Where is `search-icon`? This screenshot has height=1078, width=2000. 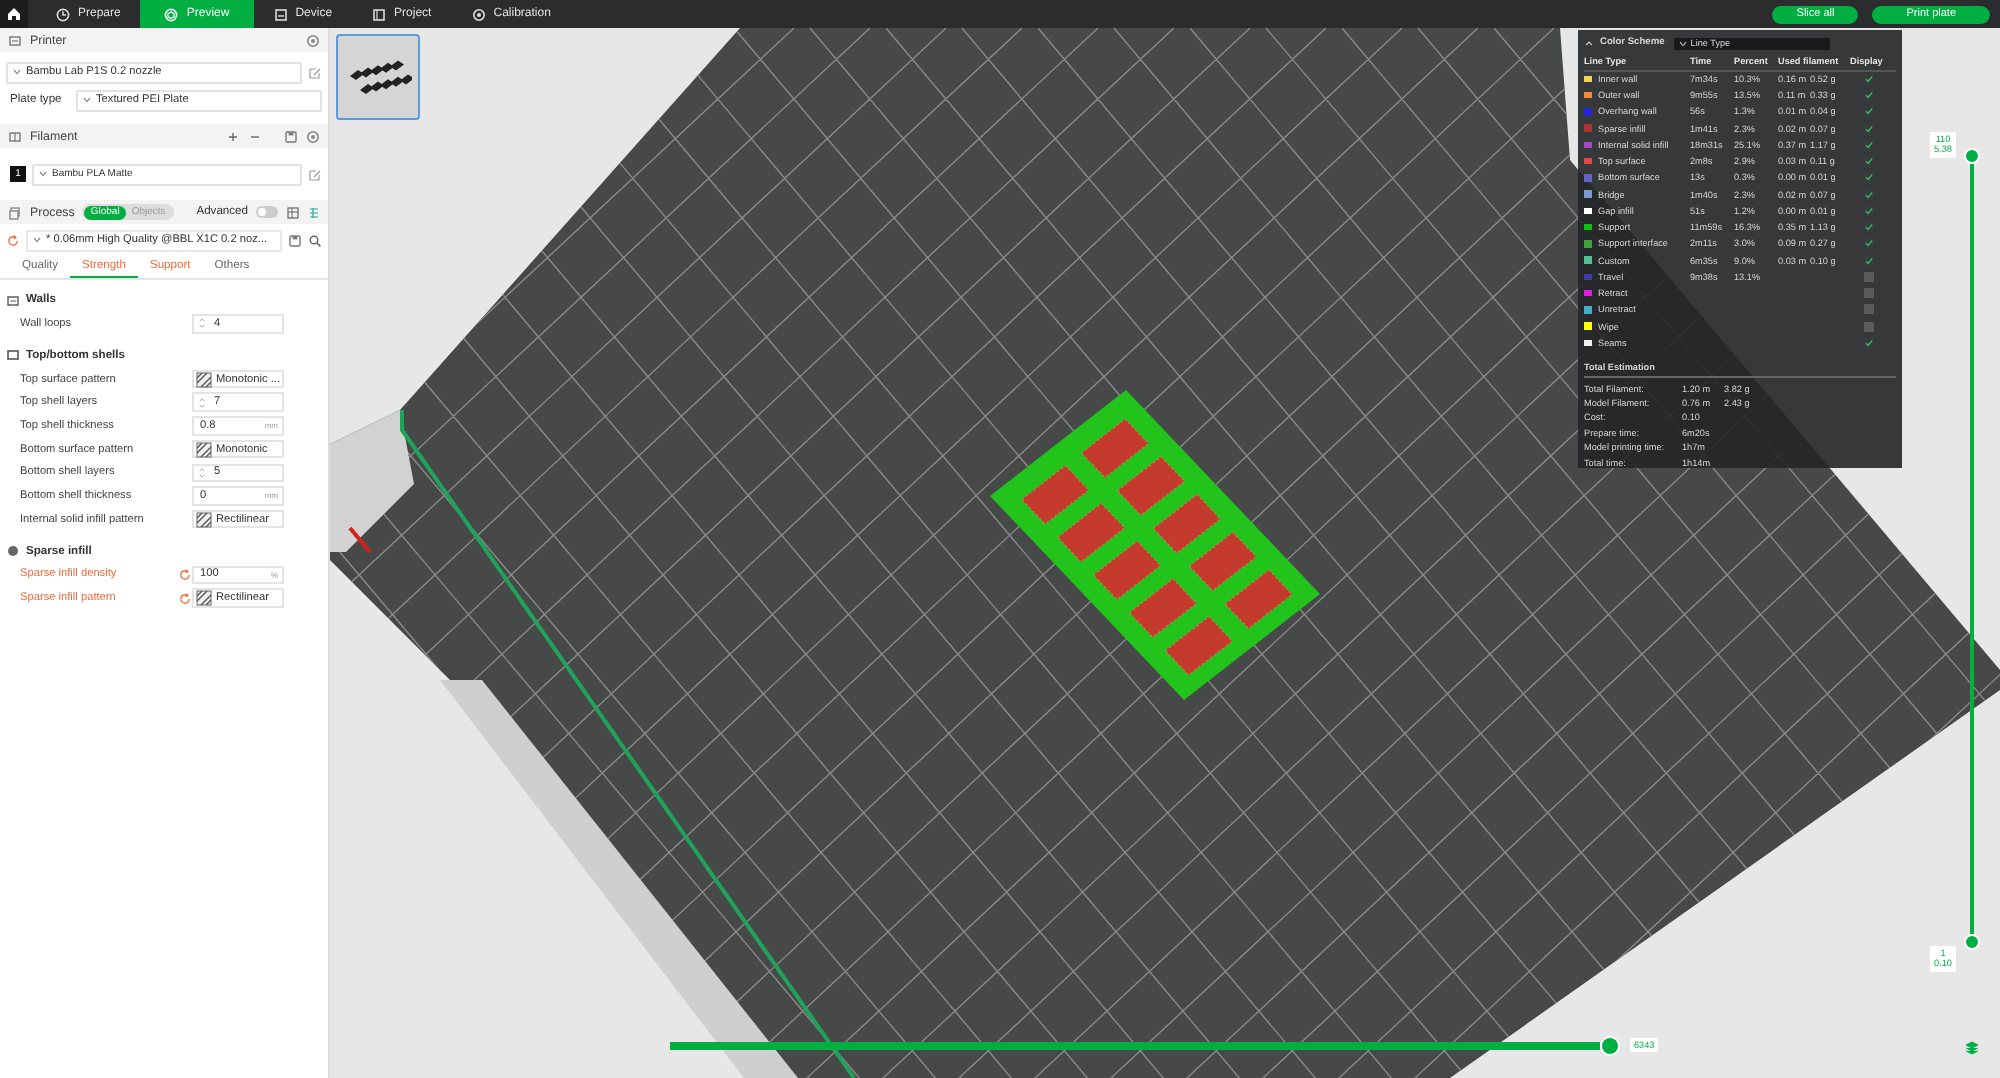 search-icon is located at coordinates (315, 240).